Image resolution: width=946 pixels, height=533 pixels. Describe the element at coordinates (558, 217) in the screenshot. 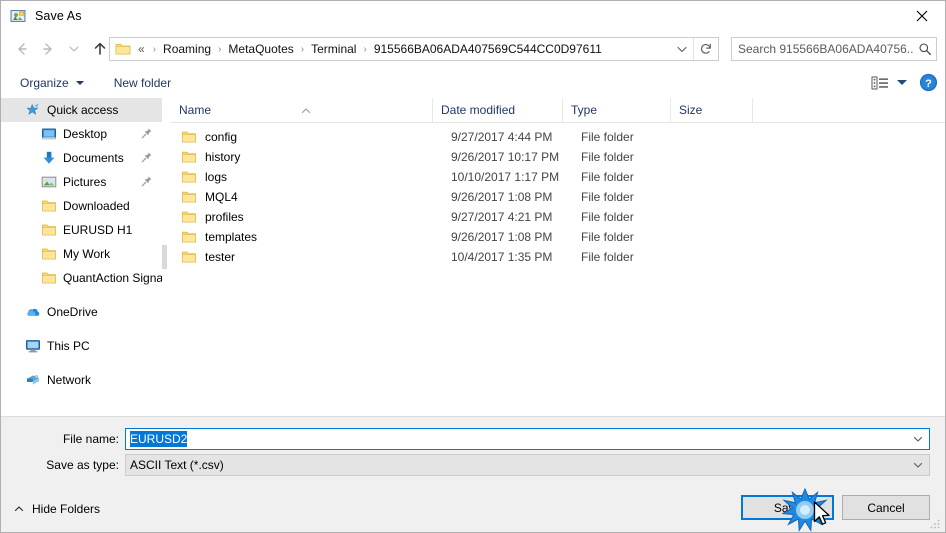

I see `table-row: profiles 9/27/2017 4:21 PM File folder` at that location.